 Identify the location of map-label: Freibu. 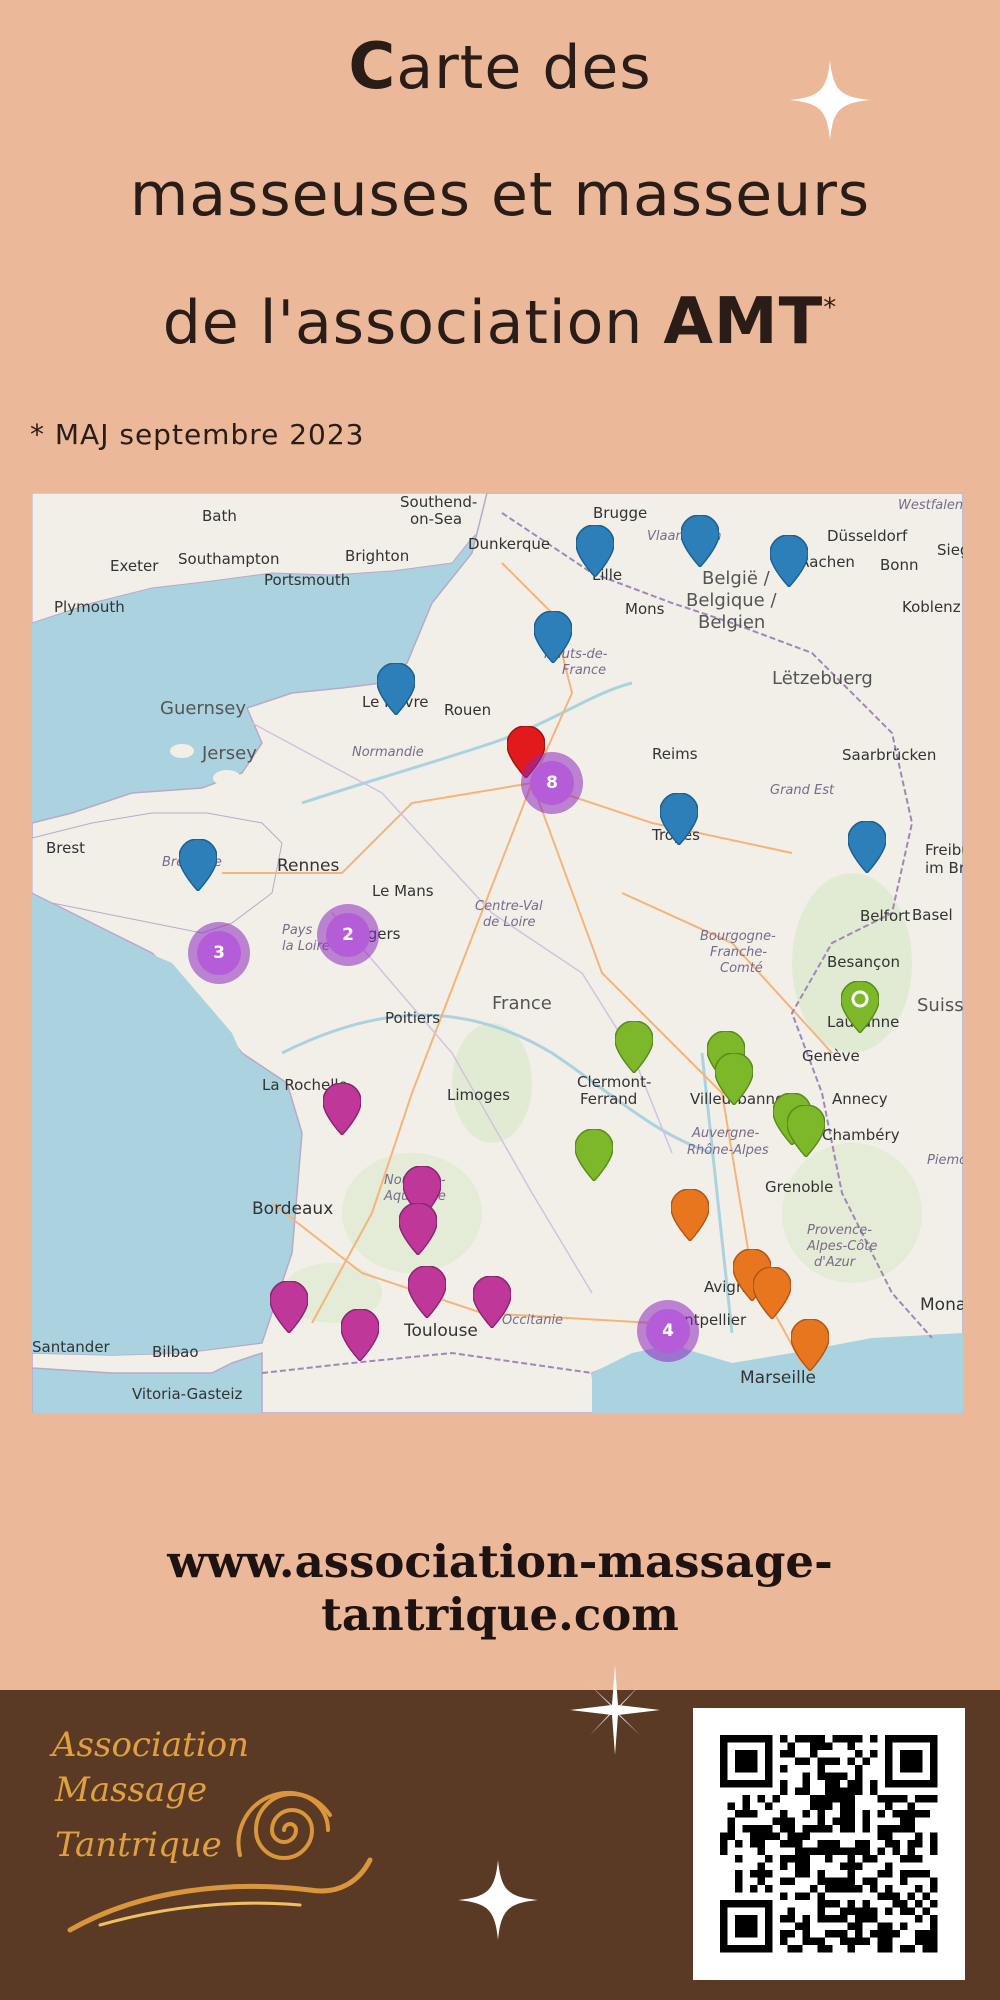
(944, 850).